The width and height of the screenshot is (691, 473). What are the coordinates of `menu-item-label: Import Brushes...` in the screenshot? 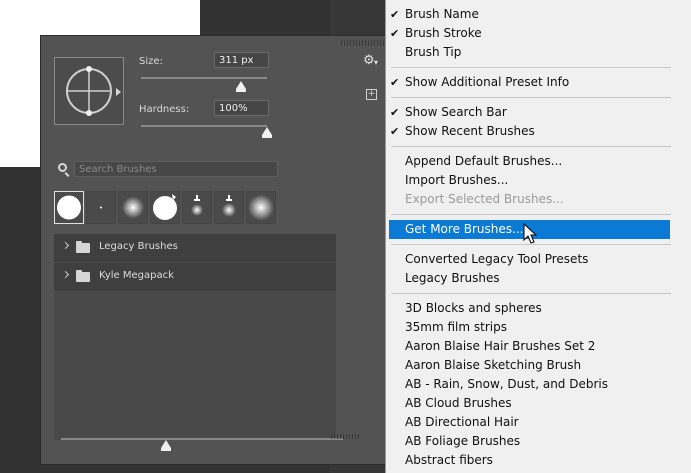 It's located at (457, 180).